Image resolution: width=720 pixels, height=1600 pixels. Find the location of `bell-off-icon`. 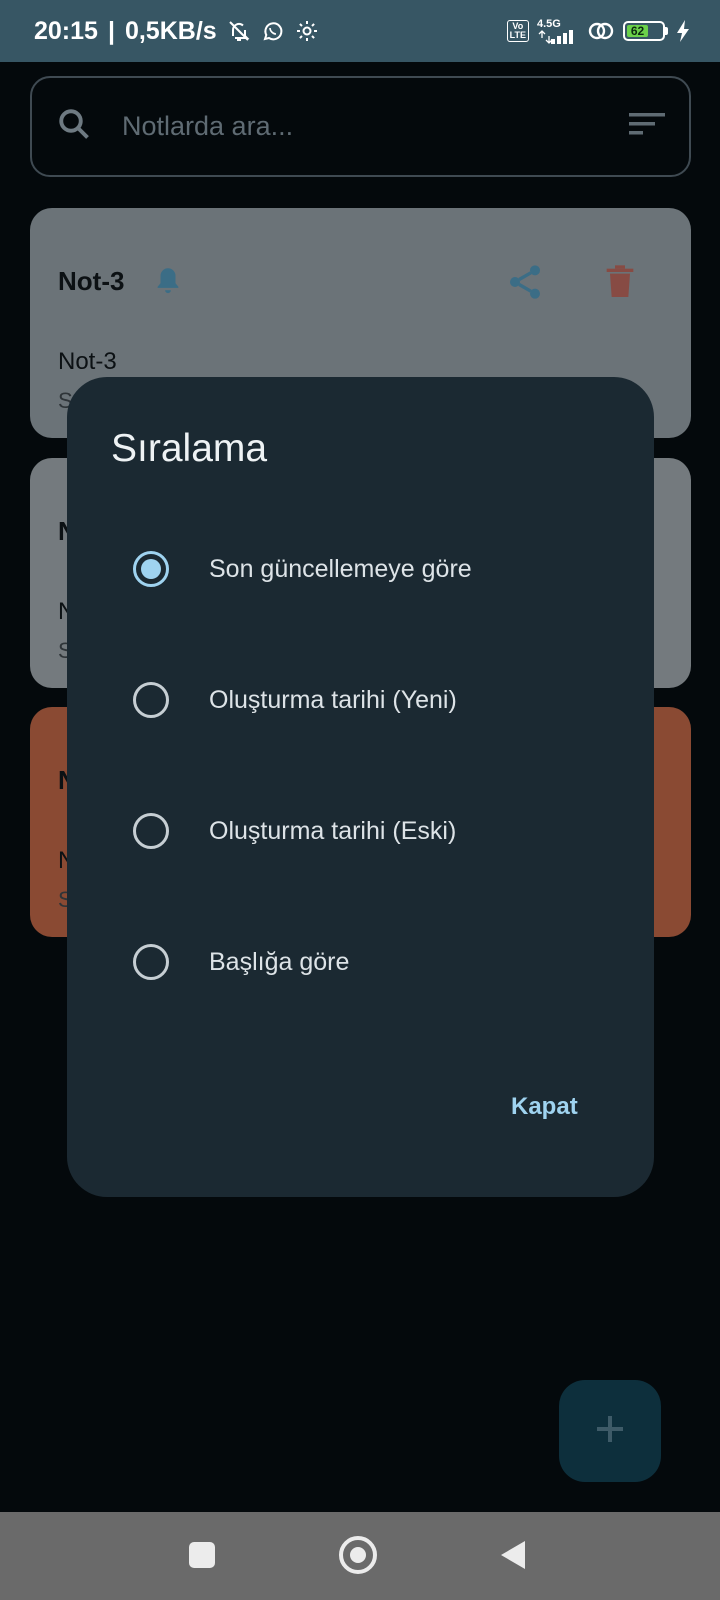

bell-off-icon is located at coordinates (239, 31).